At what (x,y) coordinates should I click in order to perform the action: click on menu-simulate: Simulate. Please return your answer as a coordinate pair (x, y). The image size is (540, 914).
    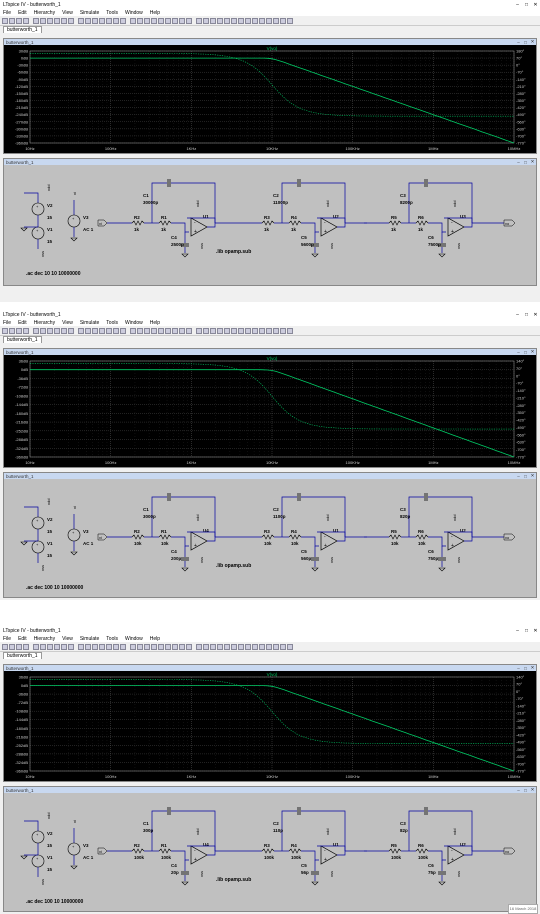
    Looking at the image, I should click on (89, 639).